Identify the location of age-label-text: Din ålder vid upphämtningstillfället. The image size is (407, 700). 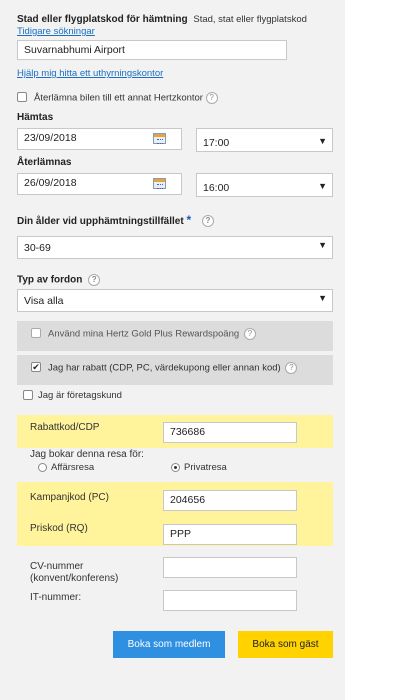
(100, 221).